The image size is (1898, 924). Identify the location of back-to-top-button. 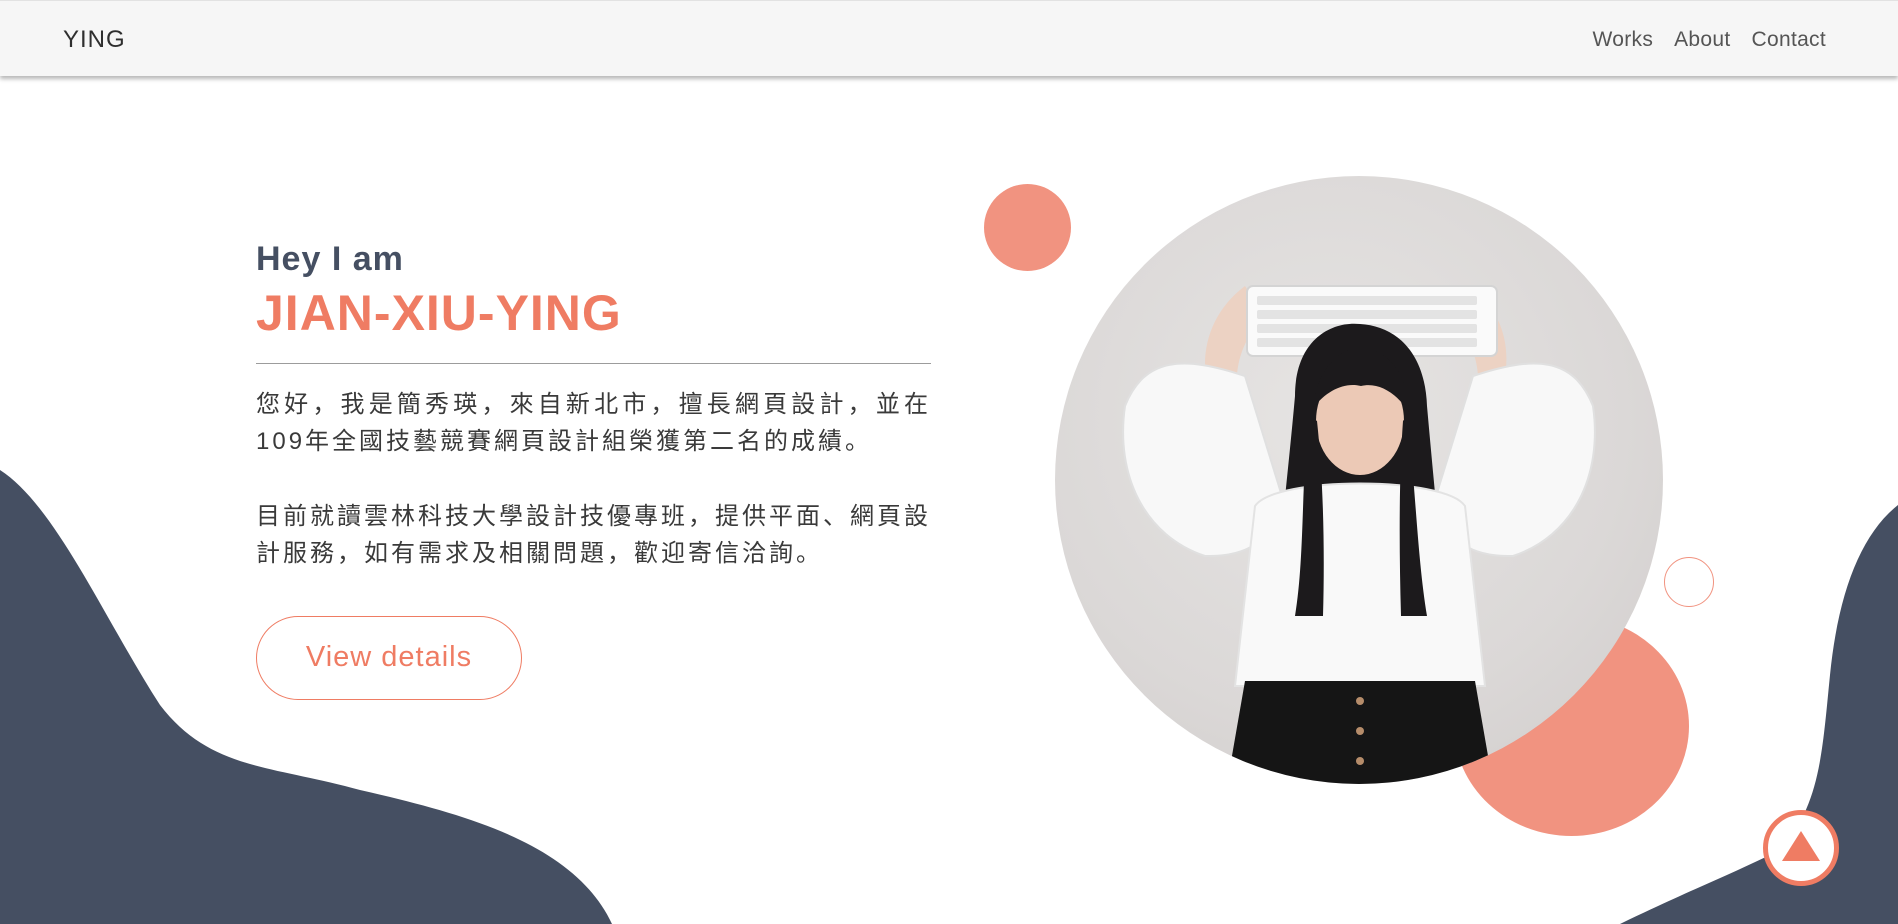
(1801, 848).